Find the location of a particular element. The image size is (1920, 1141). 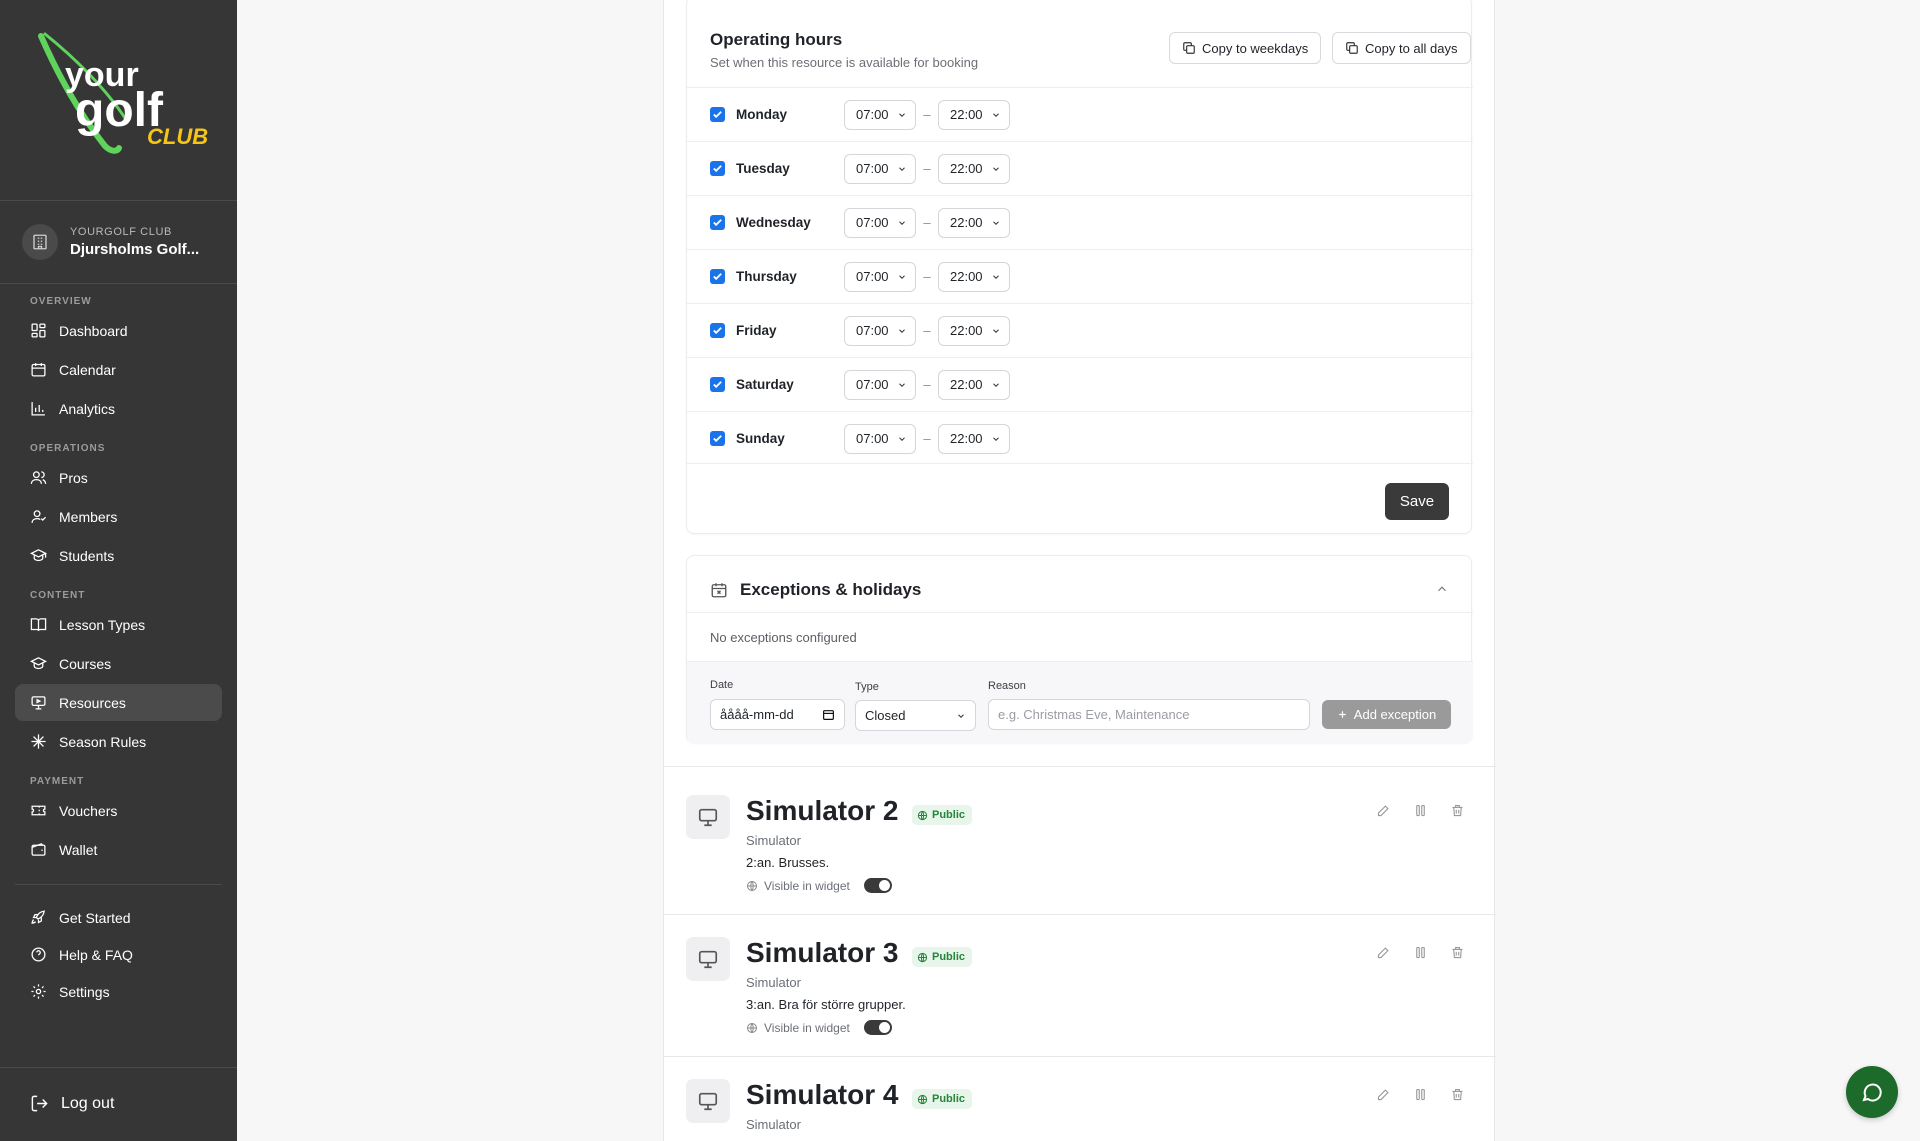

section-label-operations: OPERATIONS is located at coordinates (68, 448).